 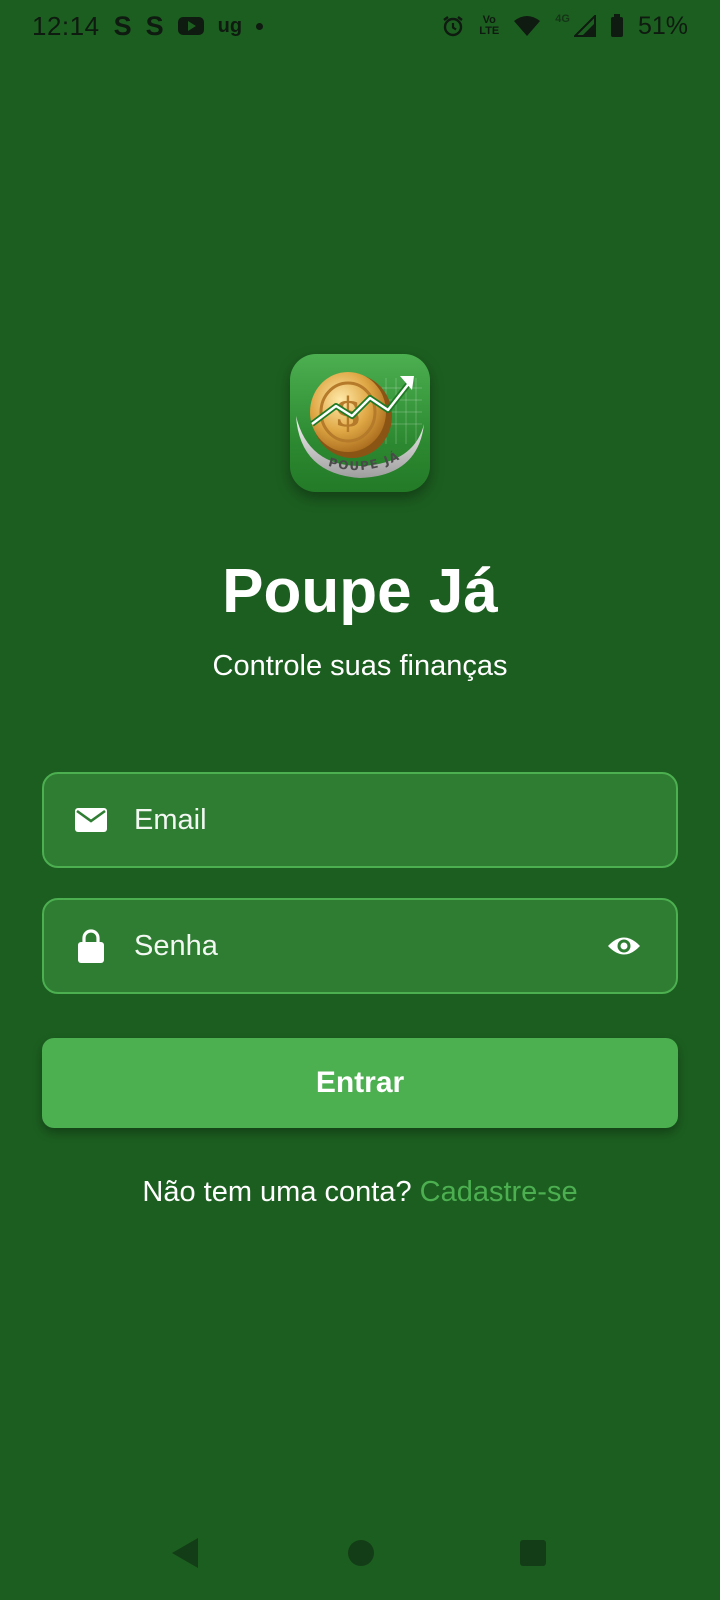 I want to click on navigation-bar, so click(x=360, y=1560).